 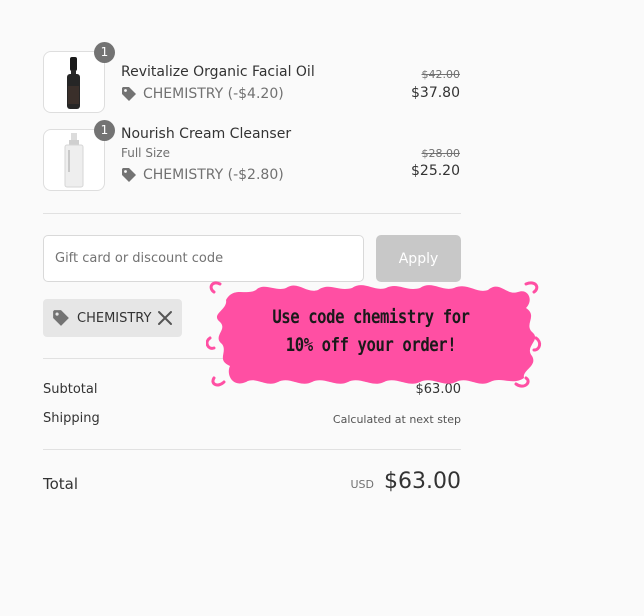 I want to click on original-price-cream-cleanser: $28.00, so click(x=441, y=153).